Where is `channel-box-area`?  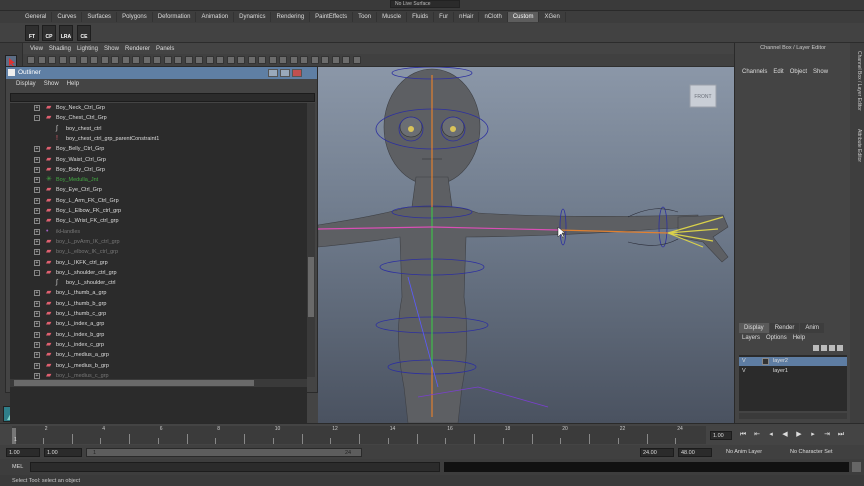
channel-box-area is located at coordinates (793, 197).